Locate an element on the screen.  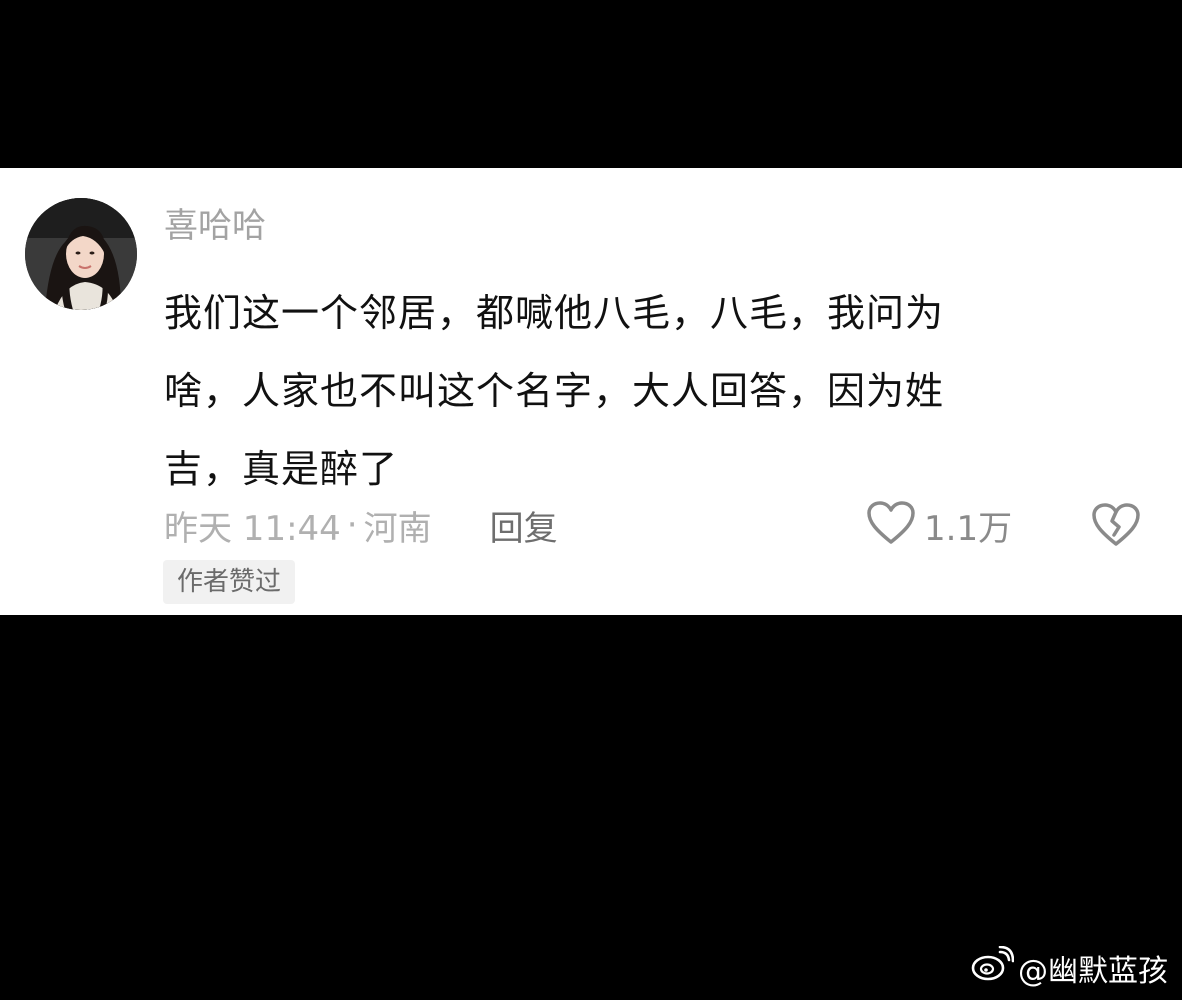
comment-text-line: 吉，真是醉了 is located at coordinates (281, 469).